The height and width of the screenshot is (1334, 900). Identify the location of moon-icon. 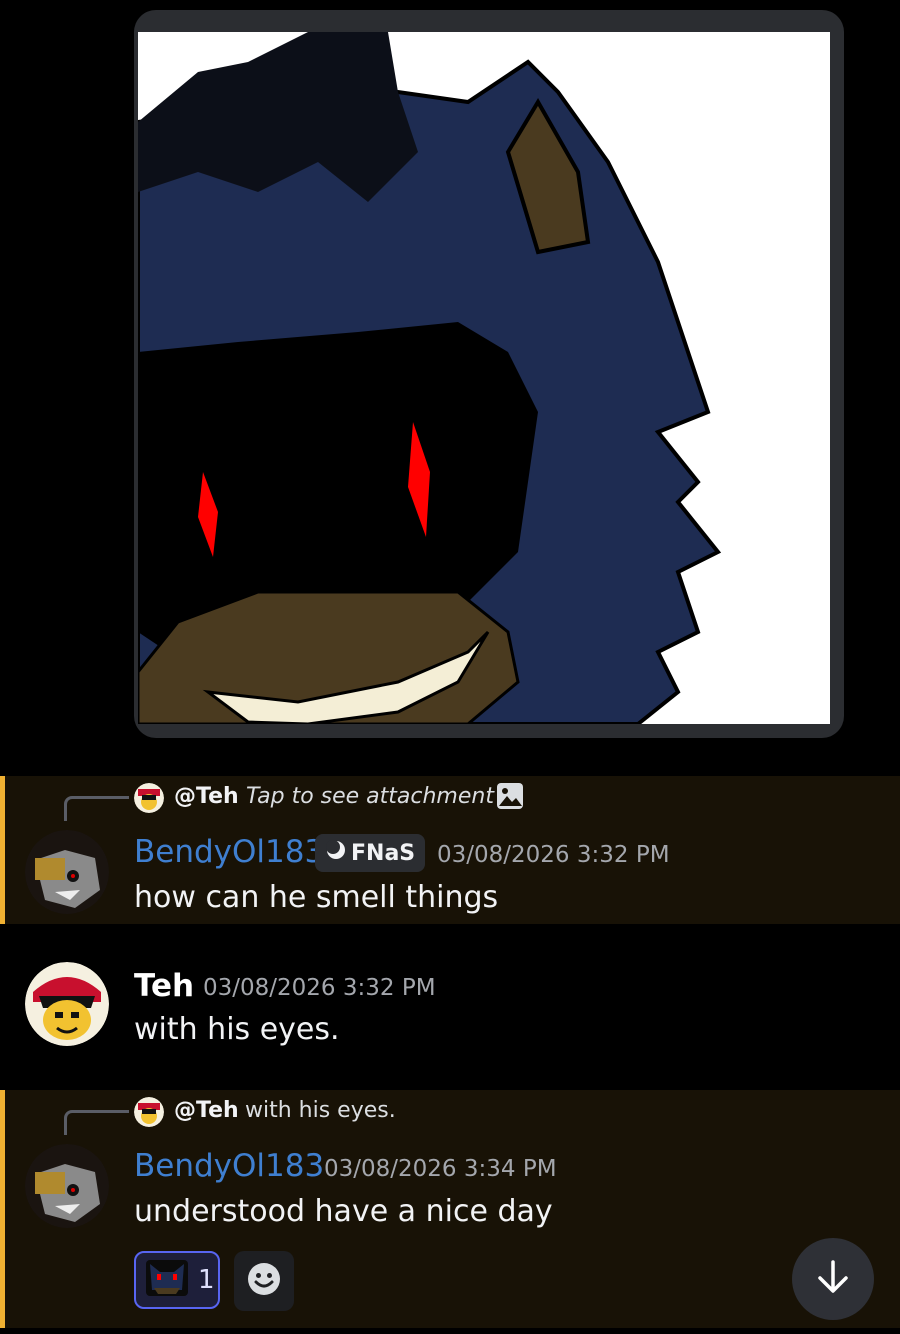
(336, 853).